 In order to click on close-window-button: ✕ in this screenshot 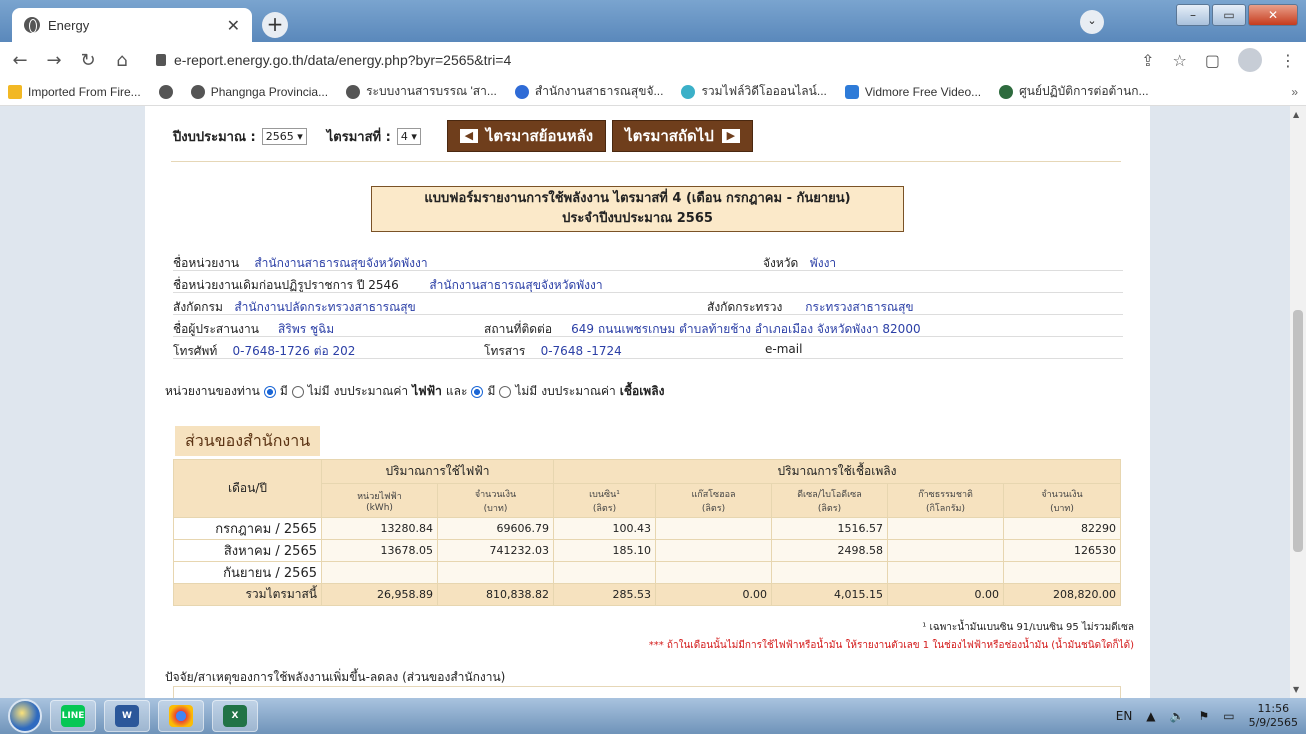, I will do `click(1273, 15)`.